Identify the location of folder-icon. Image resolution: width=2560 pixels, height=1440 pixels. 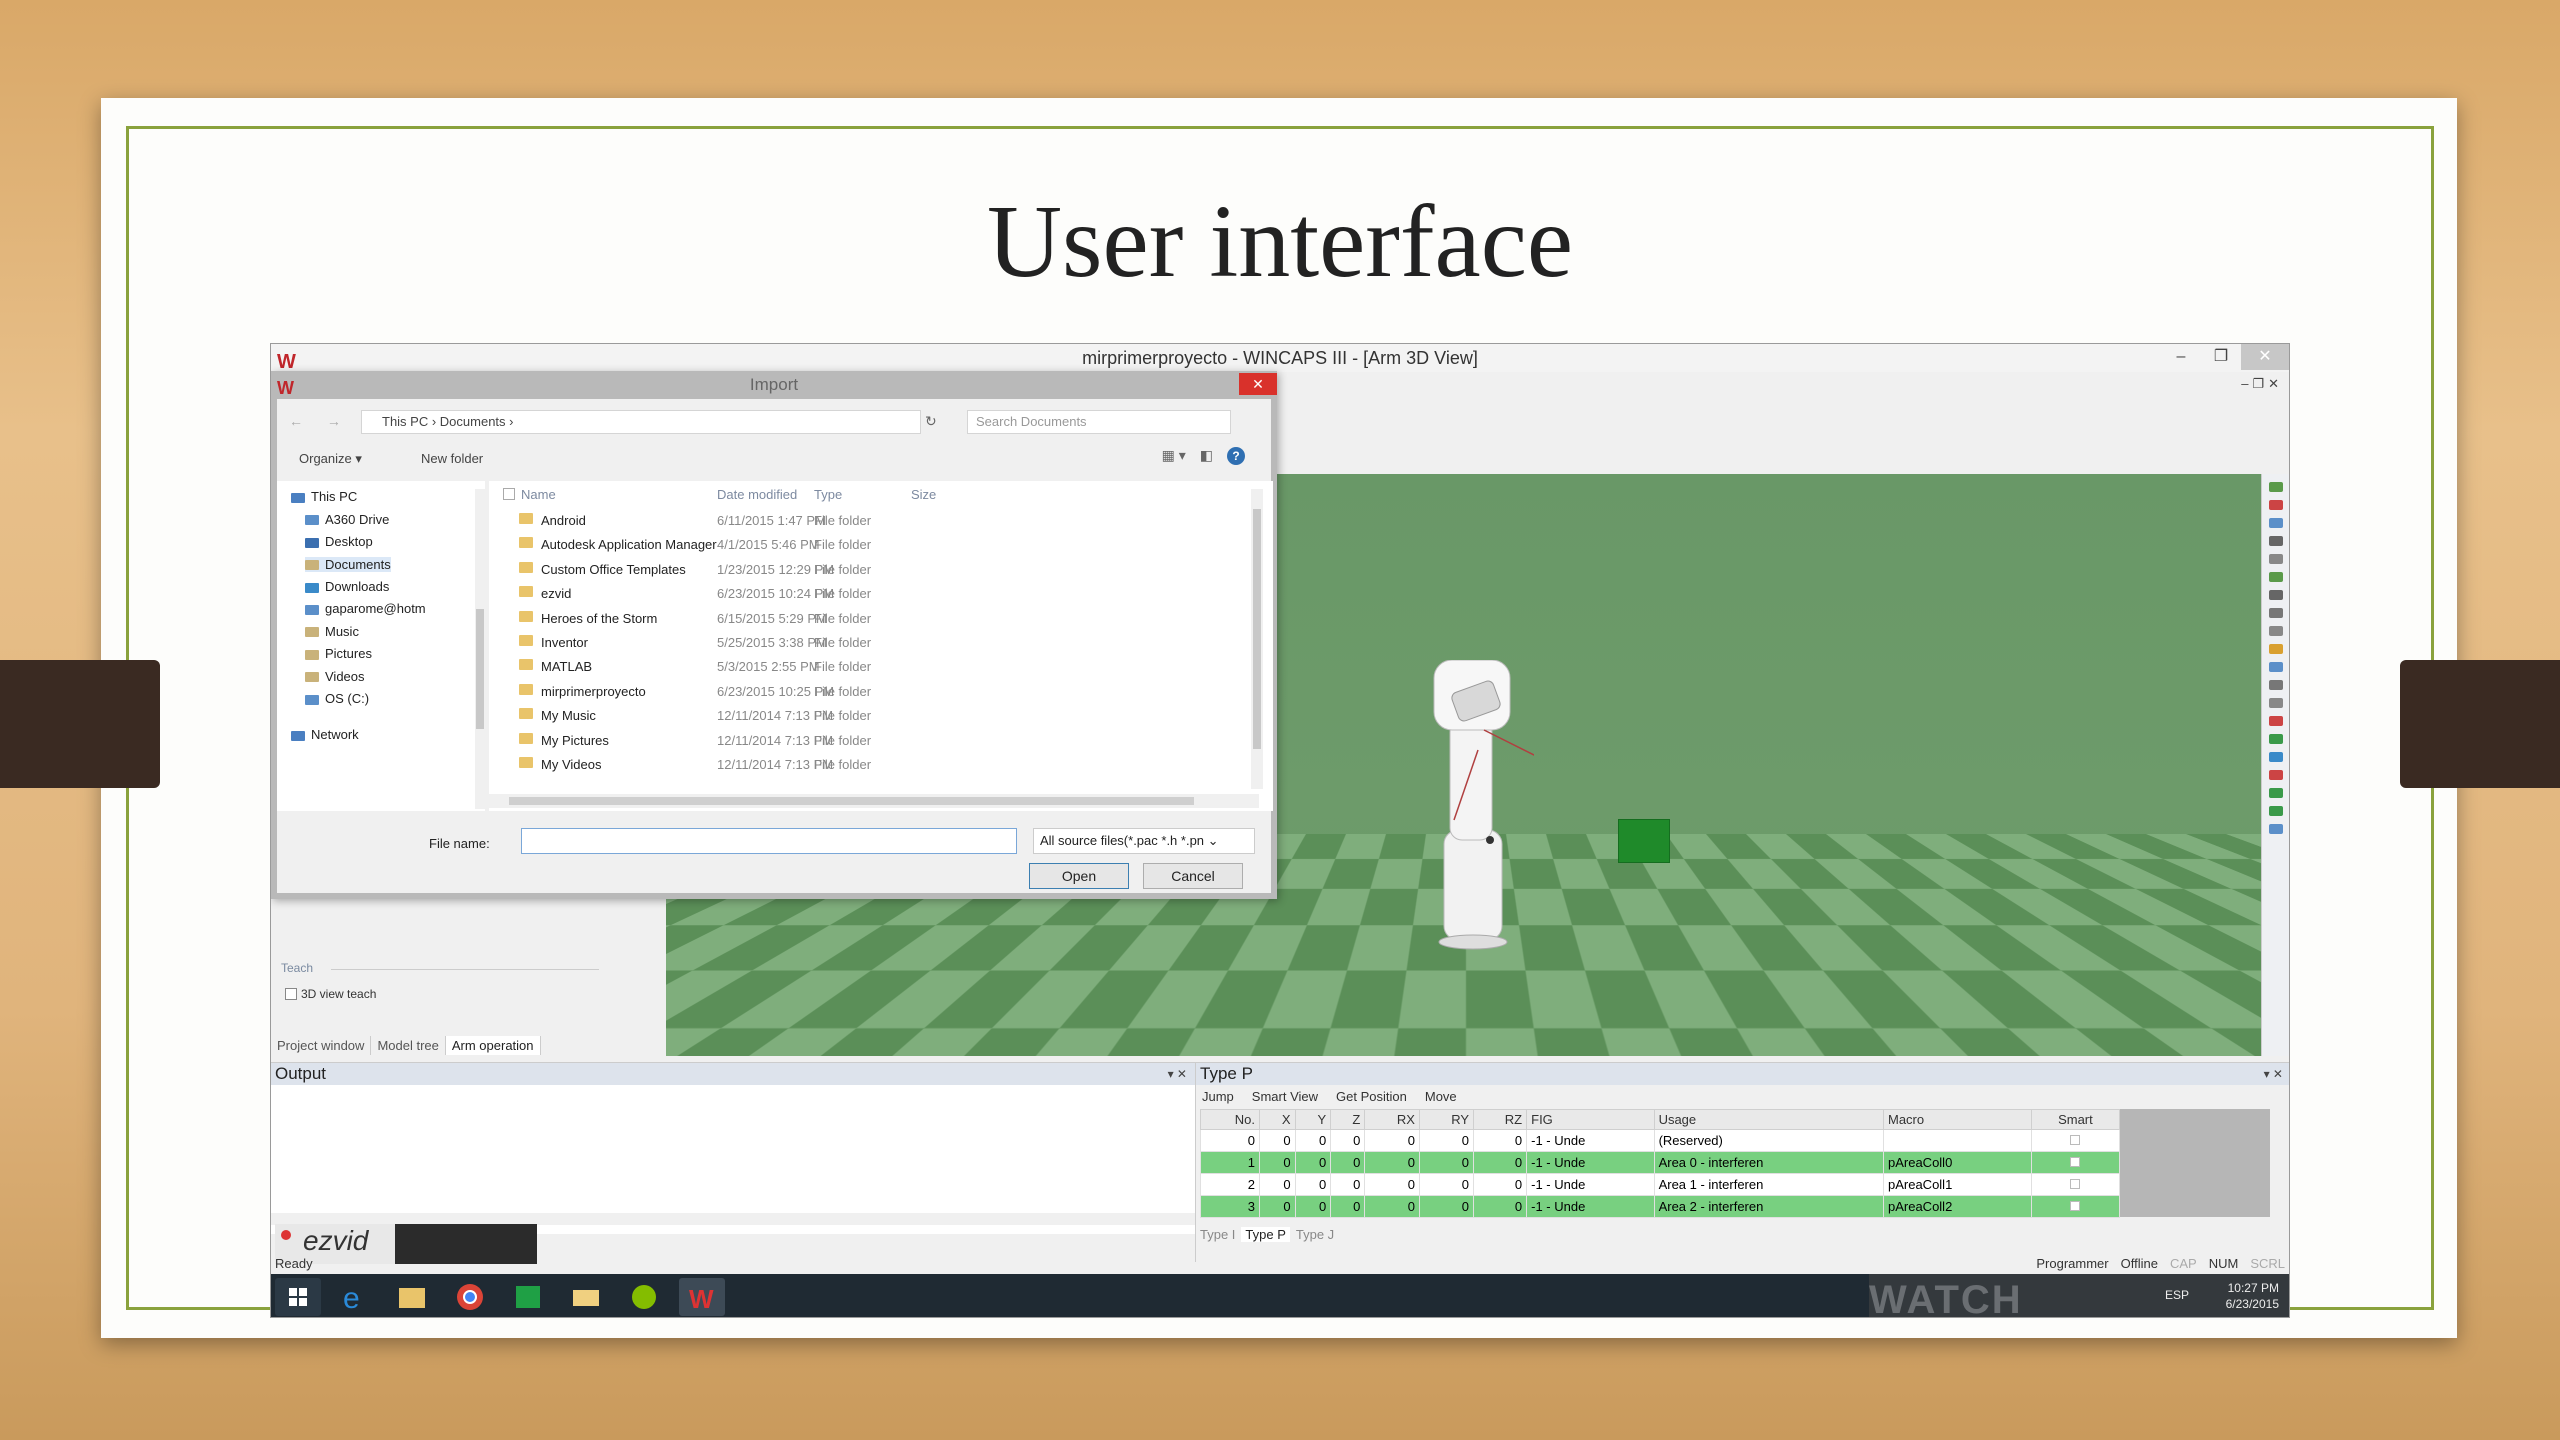
(586, 1297).